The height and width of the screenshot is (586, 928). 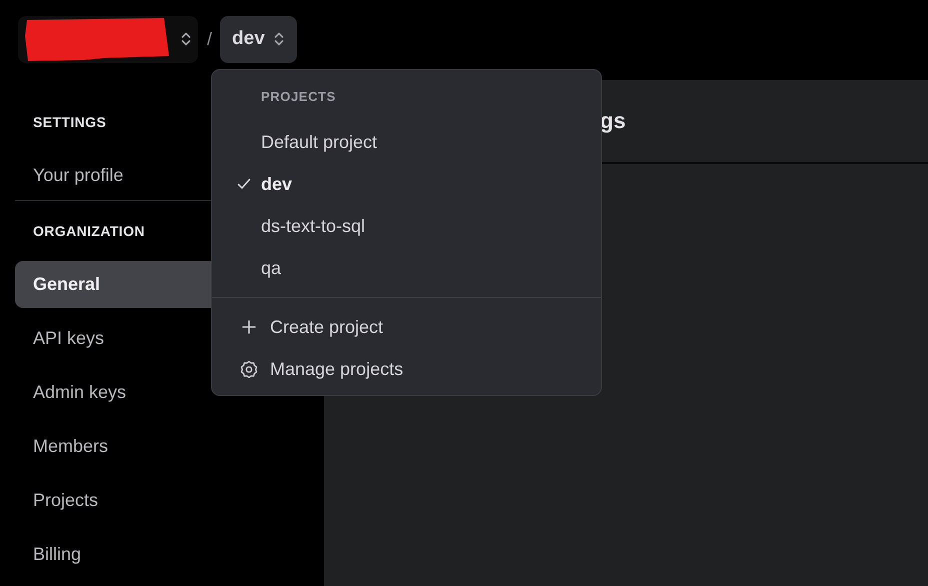 I want to click on sidebar-item: Members, so click(x=165, y=446).